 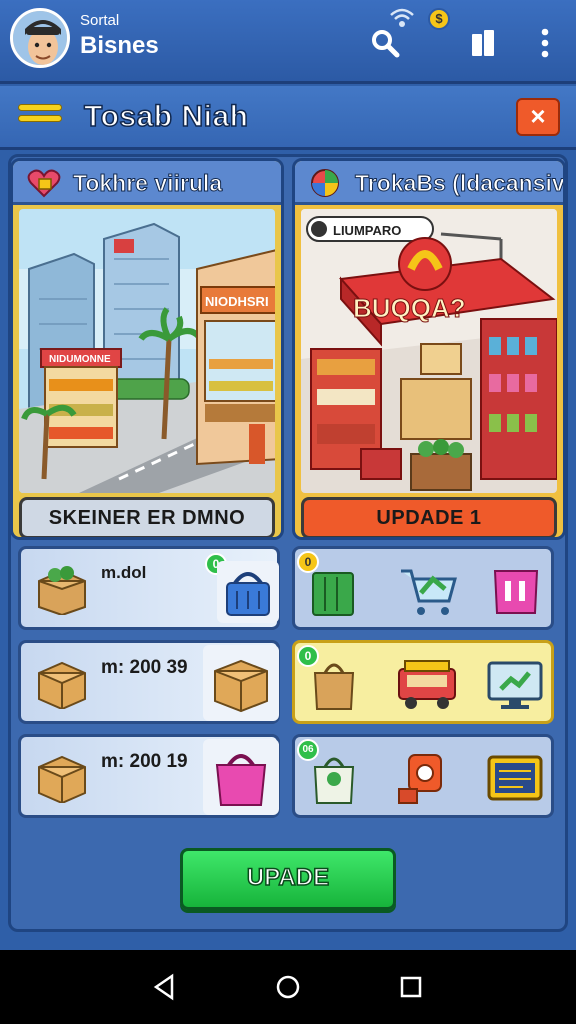 What do you see at coordinates (423, 779) in the screenshot?
I see `robot-icon` at bounding box center [423, 779].